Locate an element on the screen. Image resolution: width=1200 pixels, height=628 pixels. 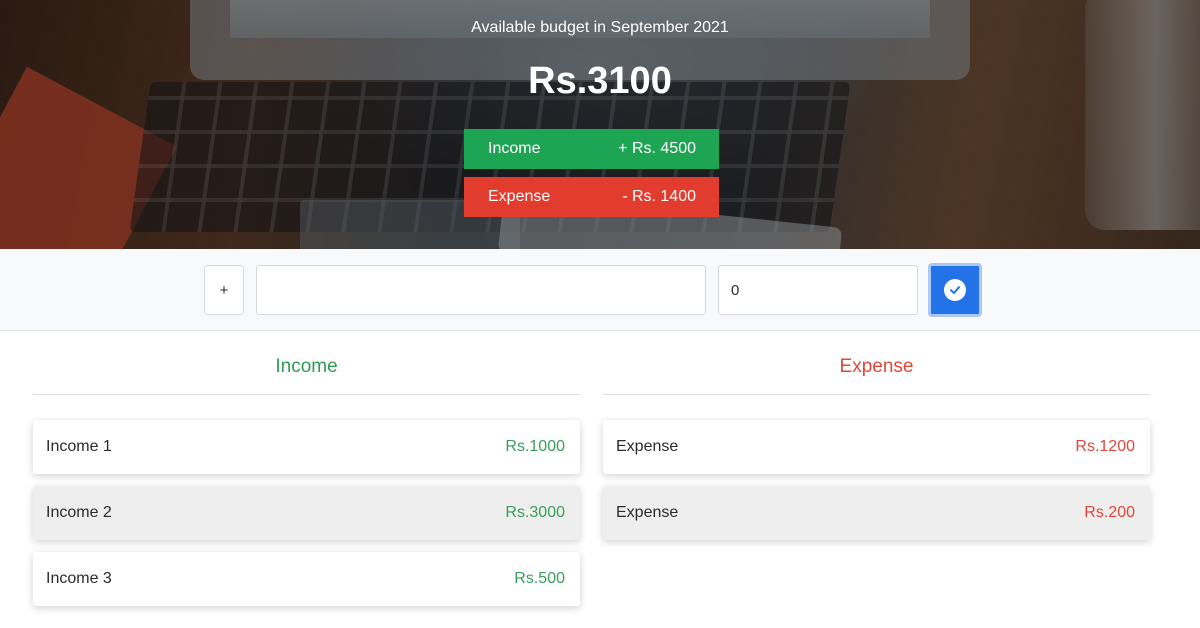
description-input is located at coordinates (481, 290).